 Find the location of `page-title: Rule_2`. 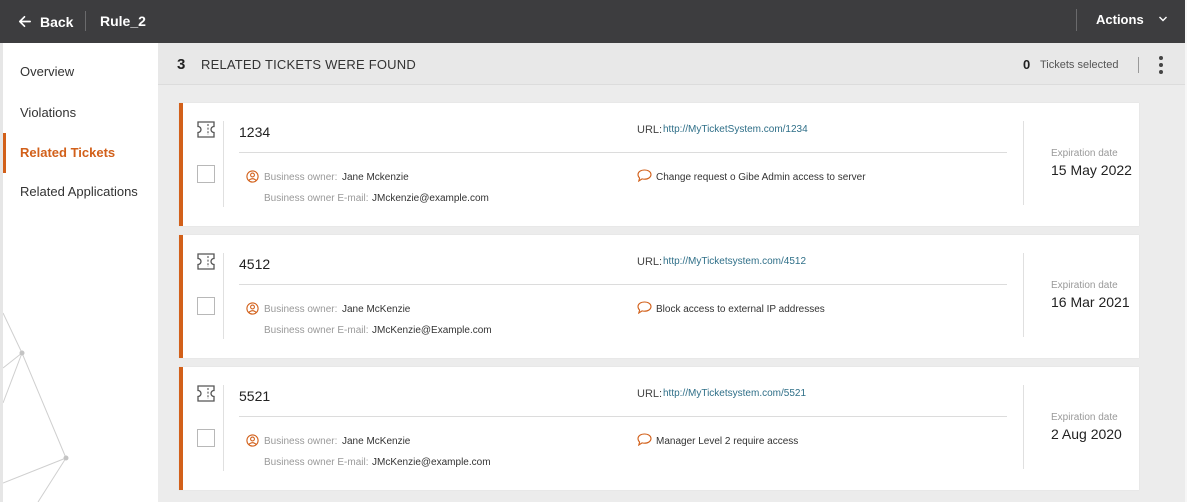

page-title: Rule_2 is located at coordinates (123, 21).